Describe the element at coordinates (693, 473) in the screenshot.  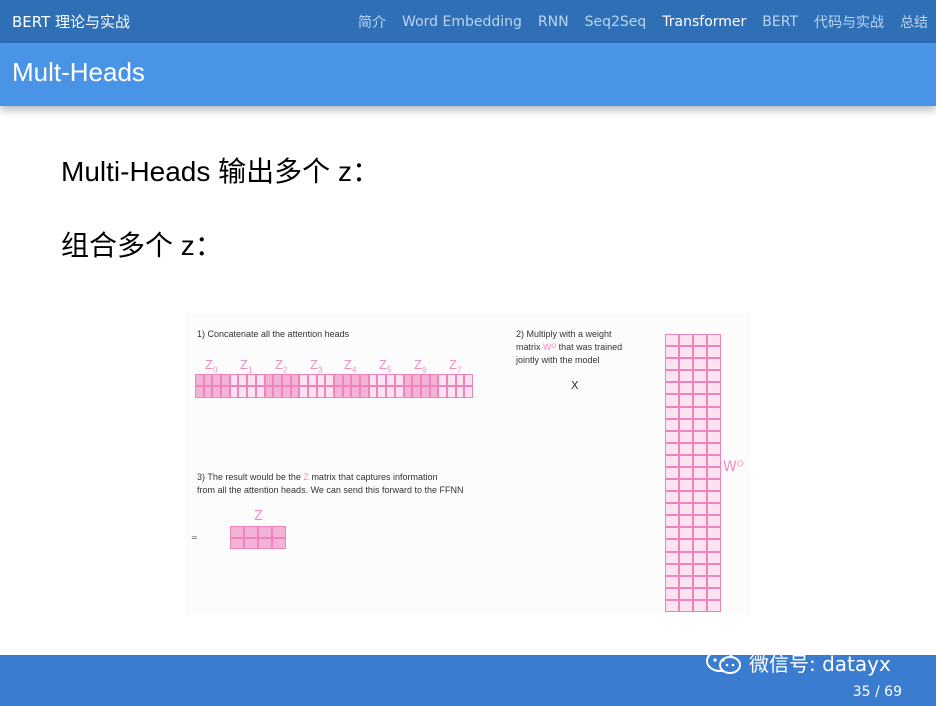
I see `wo-weight-matrix` at that location.